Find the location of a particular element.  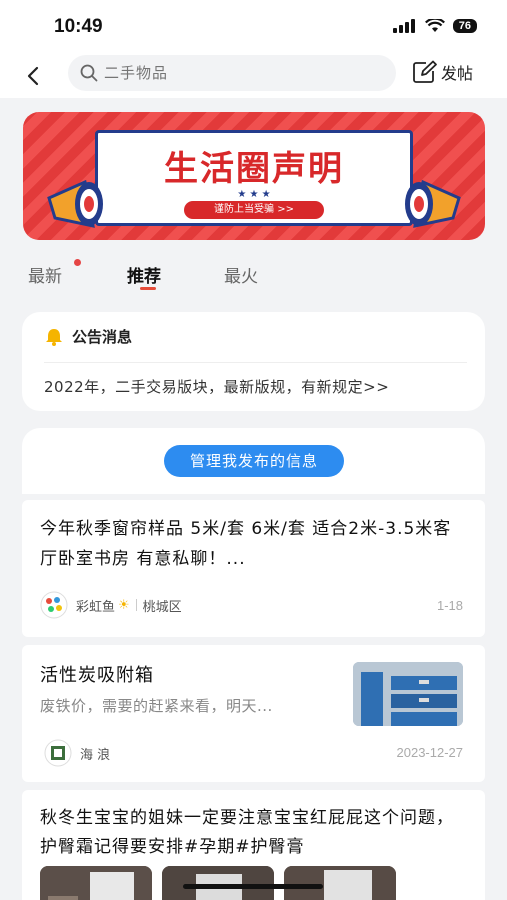

post-date: 2023-12-27 is located at coordinates (430, 752).